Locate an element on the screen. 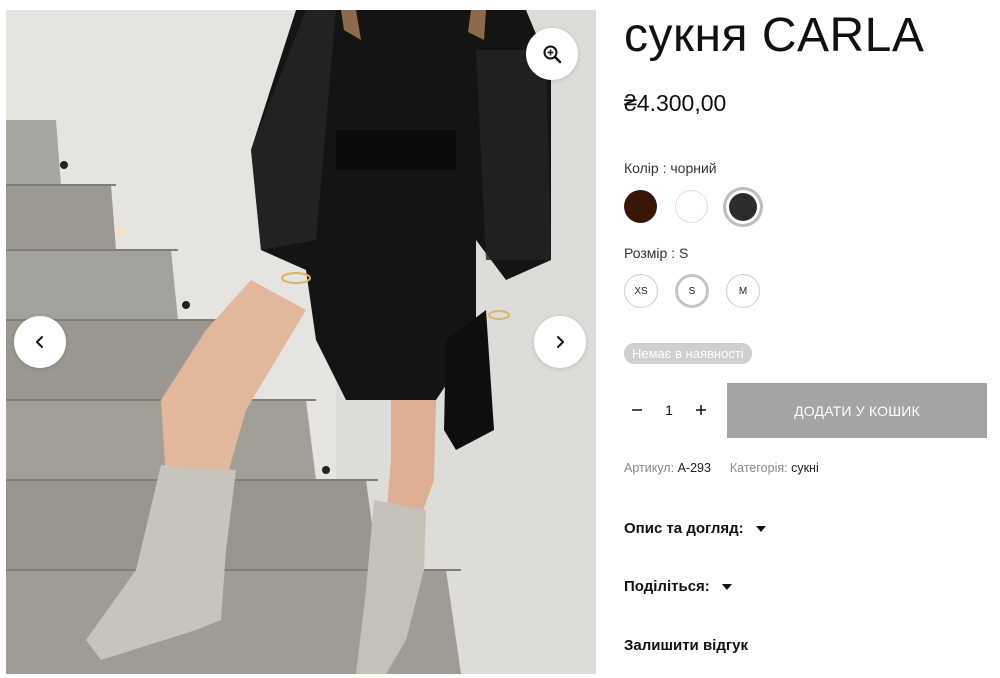 This screenshot has width=1000, height=678. stock-status-badge: Немає в наявності is located at coordinates (688, 353).